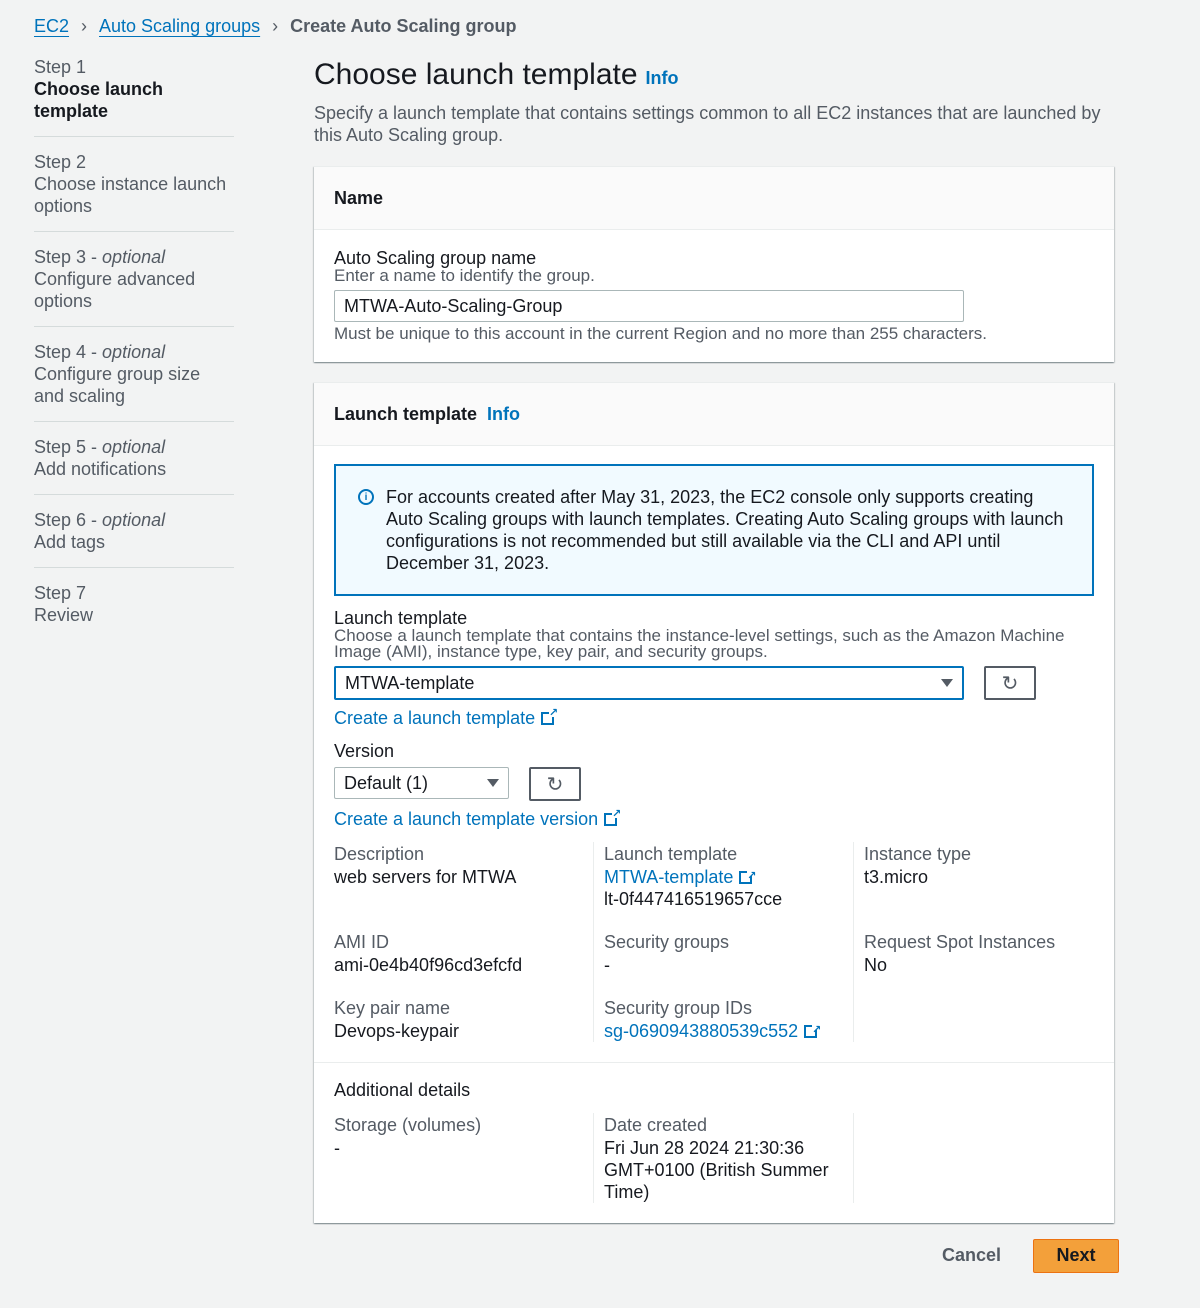 The image size is (1200, 1308). Describe the element at coordinates (476, 74) in the screenshot. I see `page-title: Choose launch template` at that location.